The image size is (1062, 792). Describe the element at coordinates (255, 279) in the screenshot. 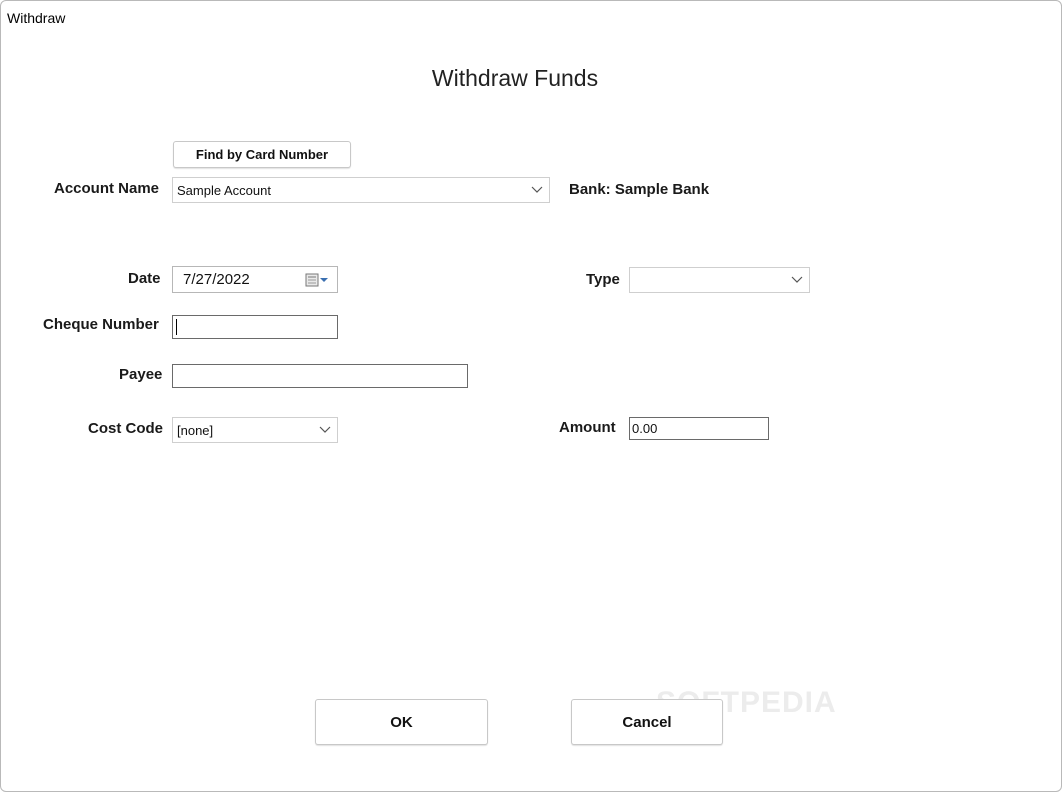

I see `date-picker: 7/27/2022` at that location.